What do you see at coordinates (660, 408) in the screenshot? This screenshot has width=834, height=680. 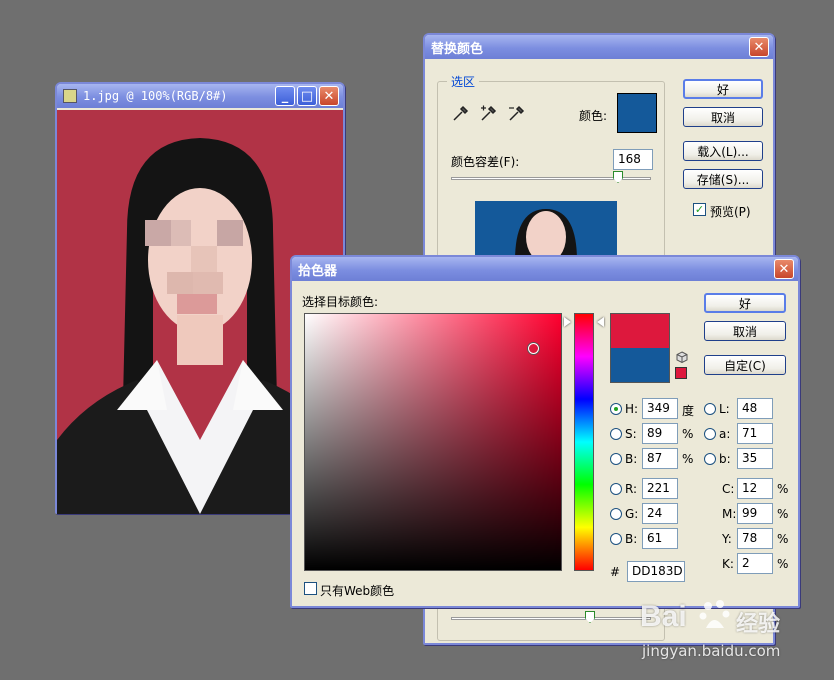 I see `hue-input: 349` at bounding box center [660, 408].